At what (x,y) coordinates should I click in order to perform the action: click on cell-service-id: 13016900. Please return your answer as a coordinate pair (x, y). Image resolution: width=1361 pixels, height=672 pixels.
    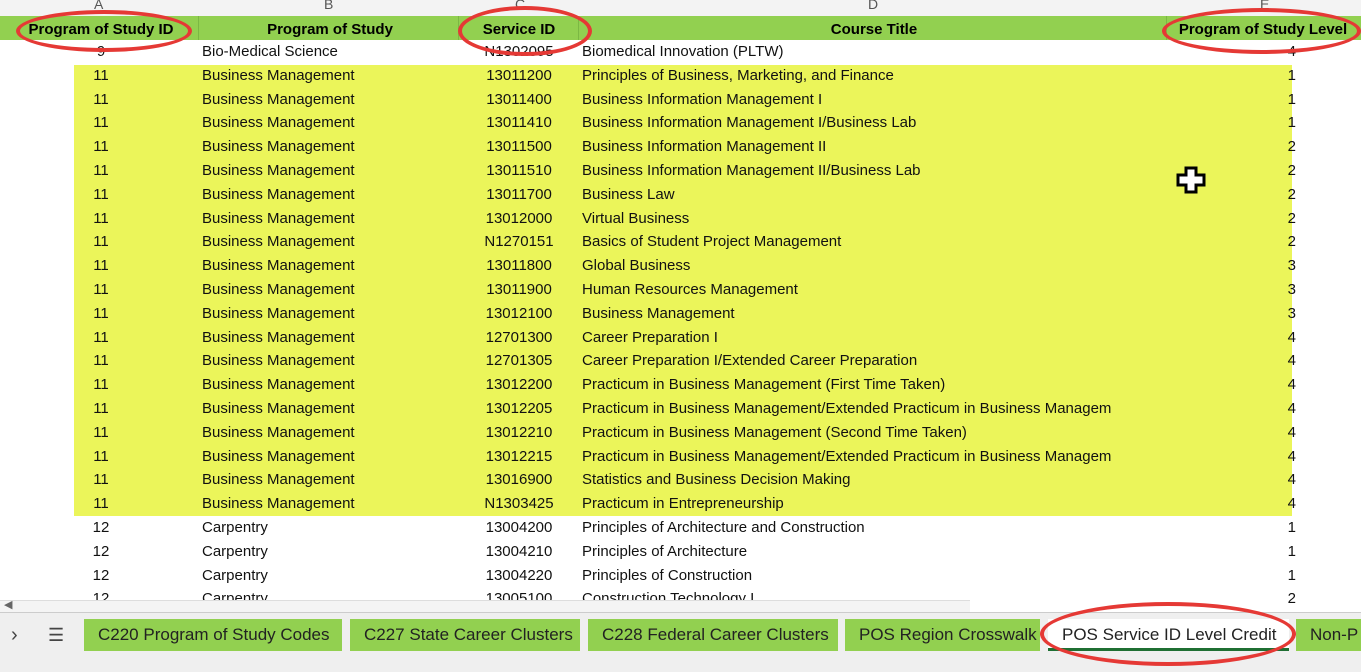
    Looking at the image, I should click on (519, 480).